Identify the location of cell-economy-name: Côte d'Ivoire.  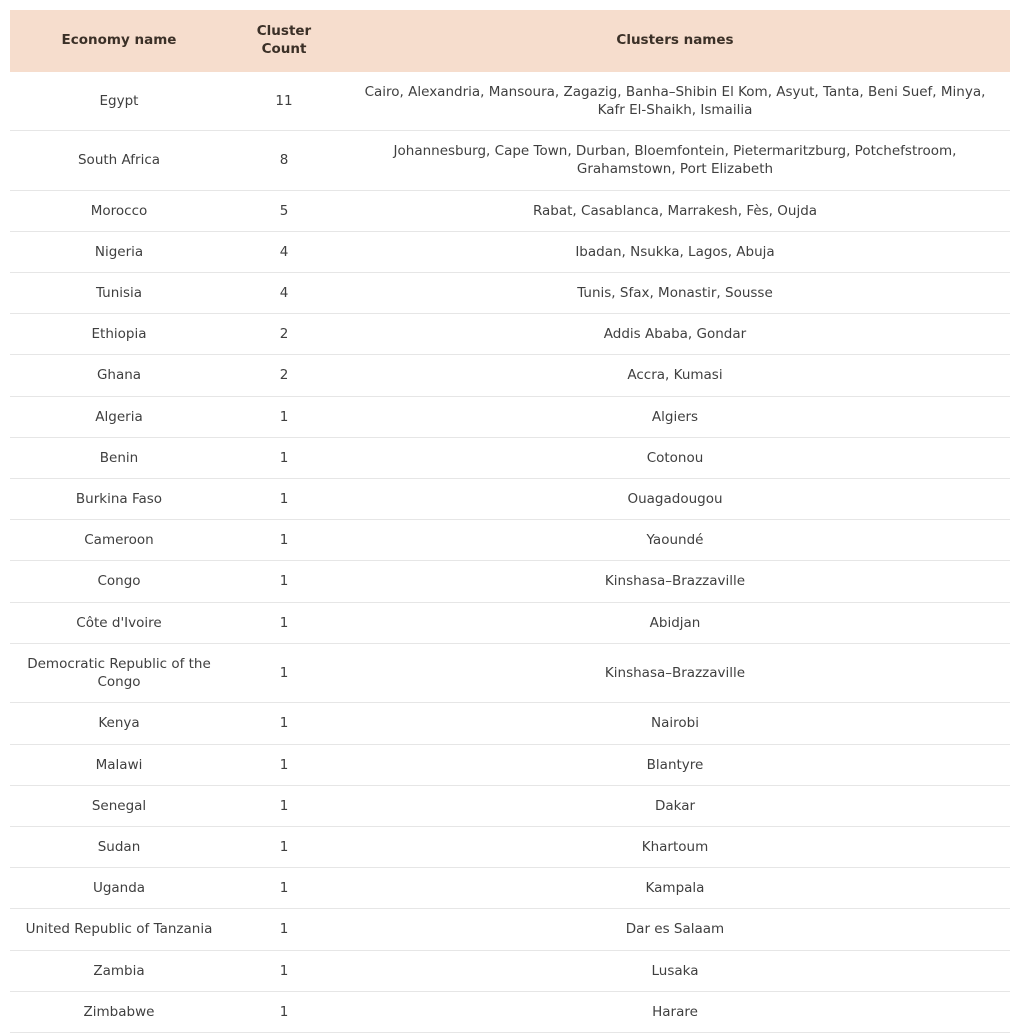
(119, 623).